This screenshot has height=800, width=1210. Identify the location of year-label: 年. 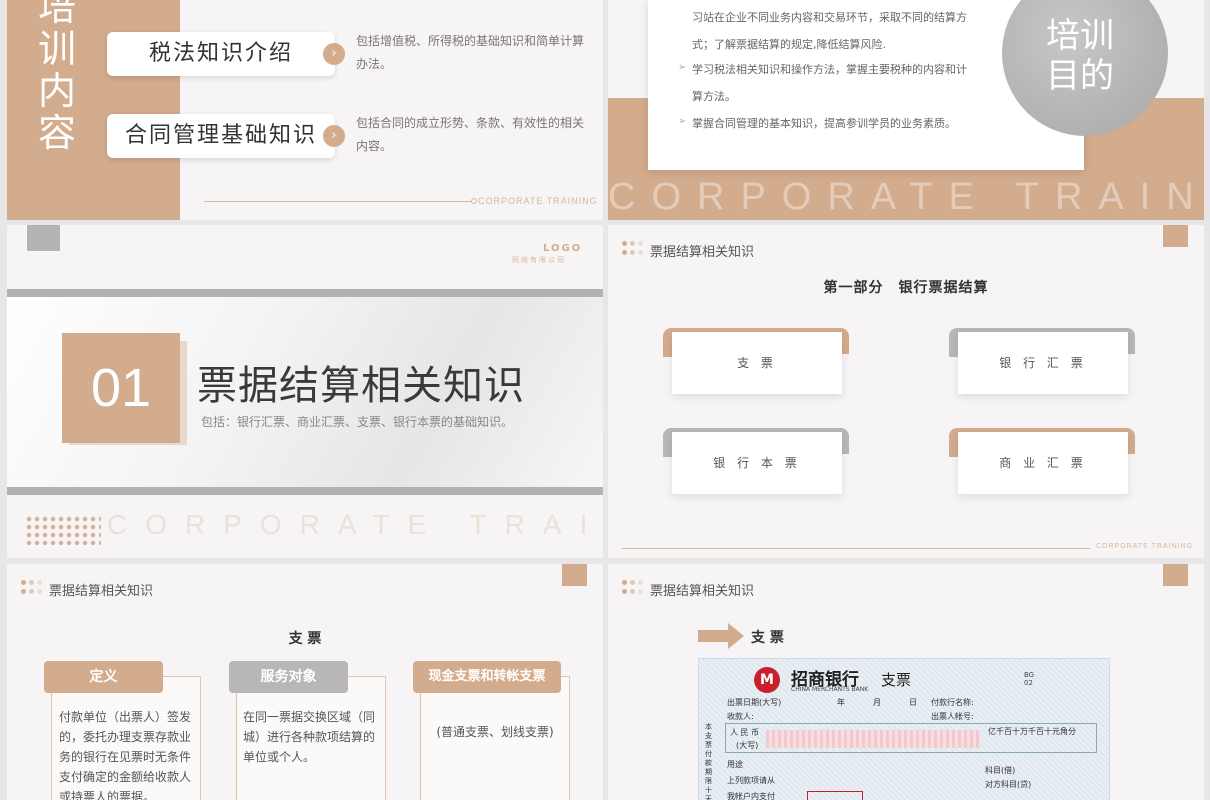
(841, 702).